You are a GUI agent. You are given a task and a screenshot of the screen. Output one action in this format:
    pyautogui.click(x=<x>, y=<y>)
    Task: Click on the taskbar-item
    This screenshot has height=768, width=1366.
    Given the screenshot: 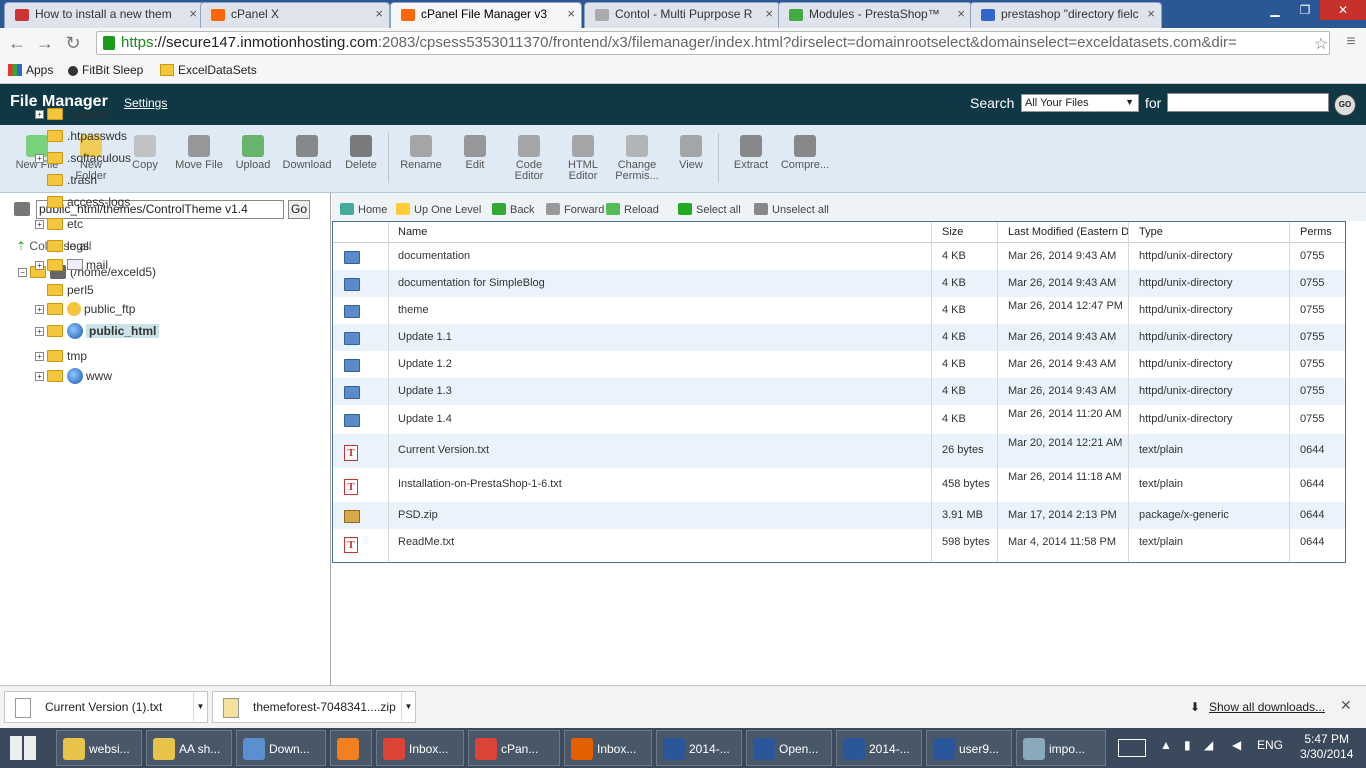 What is the action you would take?
    pyautogui.click(x=351, y=748)
    